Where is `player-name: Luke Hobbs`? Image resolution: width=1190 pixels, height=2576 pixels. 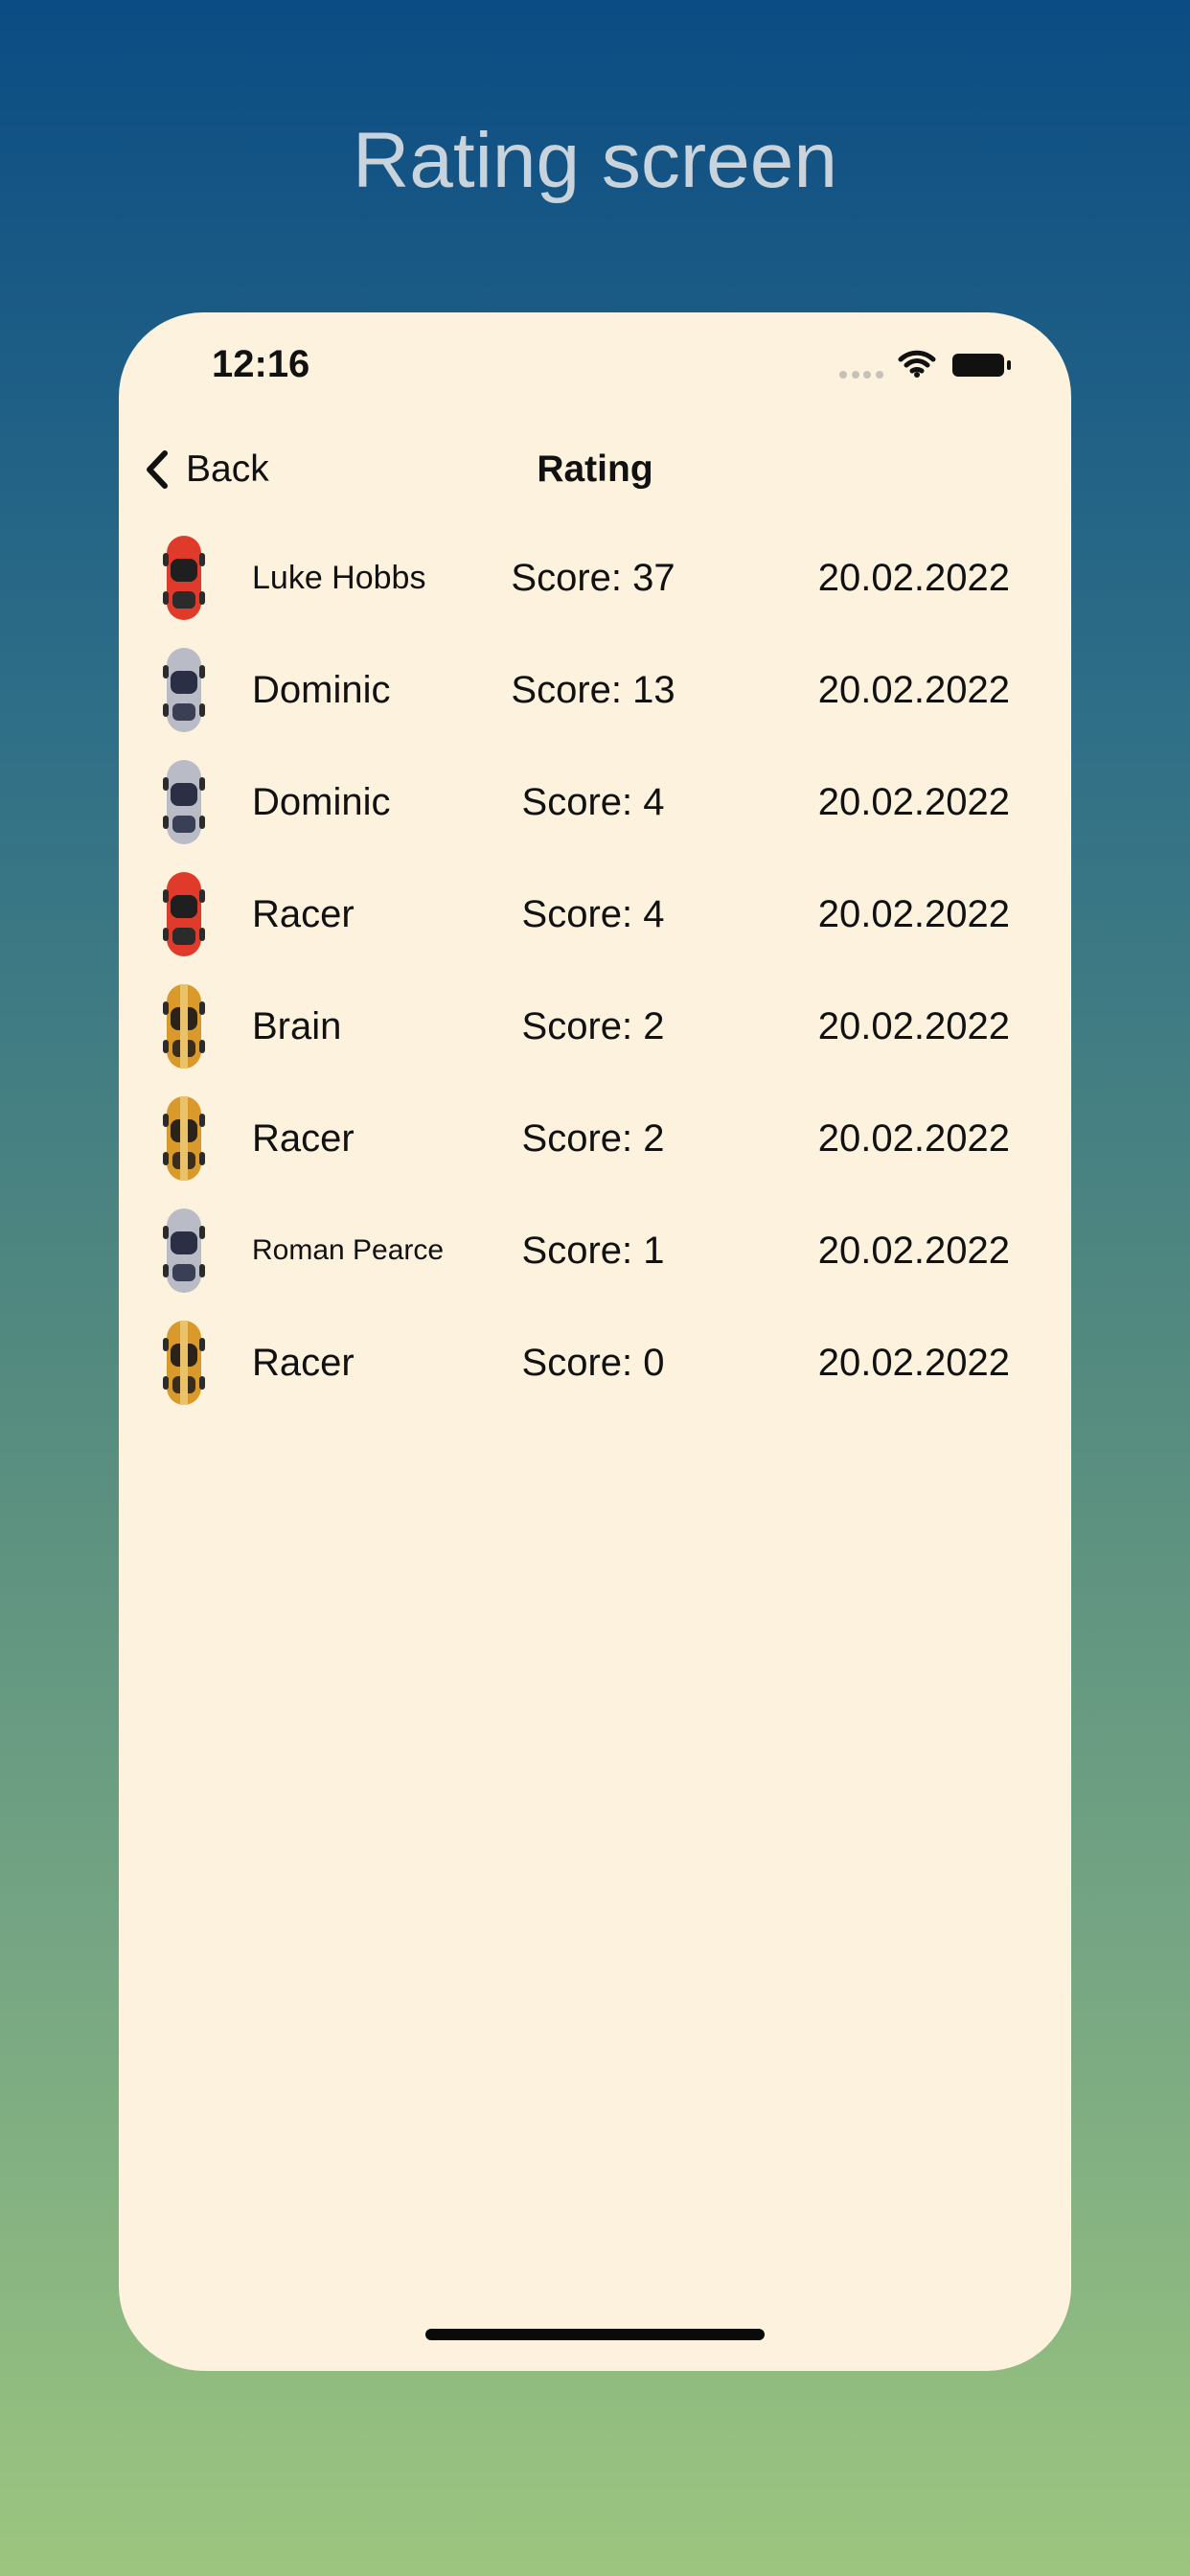 player-name: Luke Hobbs is located at coordinates (339, 577).